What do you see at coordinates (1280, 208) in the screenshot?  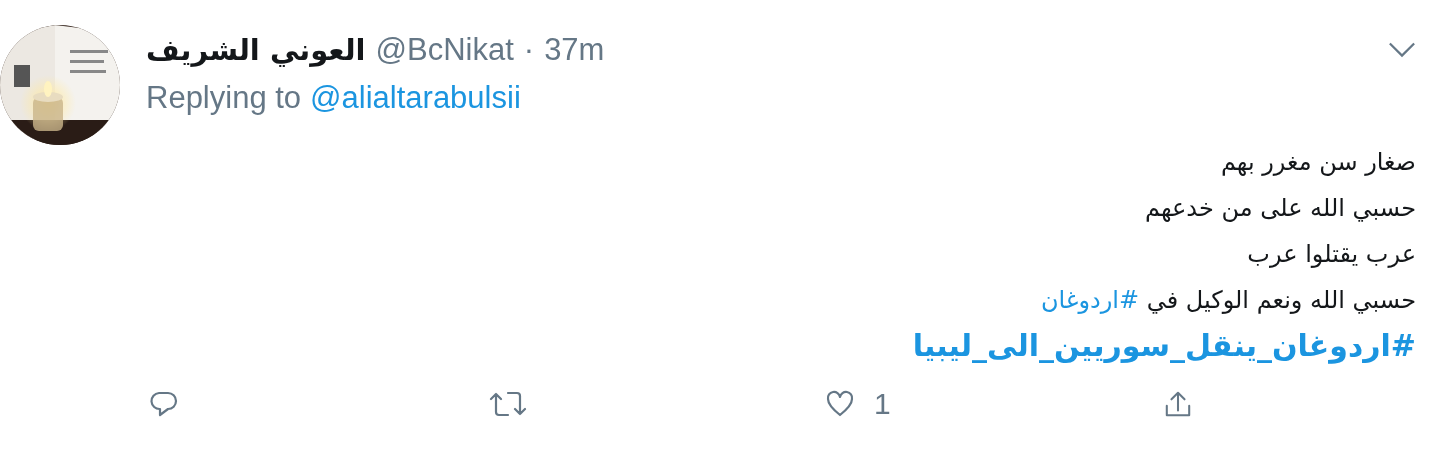 I see `tweet-text-line: حسبي الله على من خدعهم` at bounding box center [1280, 208].